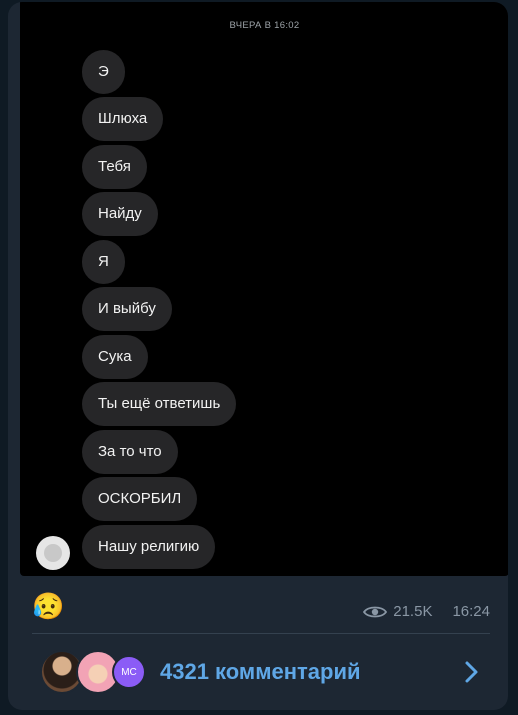  What do you see at coordinates (264, 25) in the screenshot?
I see `date-separator: ВЧЕРА В 16:02` at bounding box center [264, 25].